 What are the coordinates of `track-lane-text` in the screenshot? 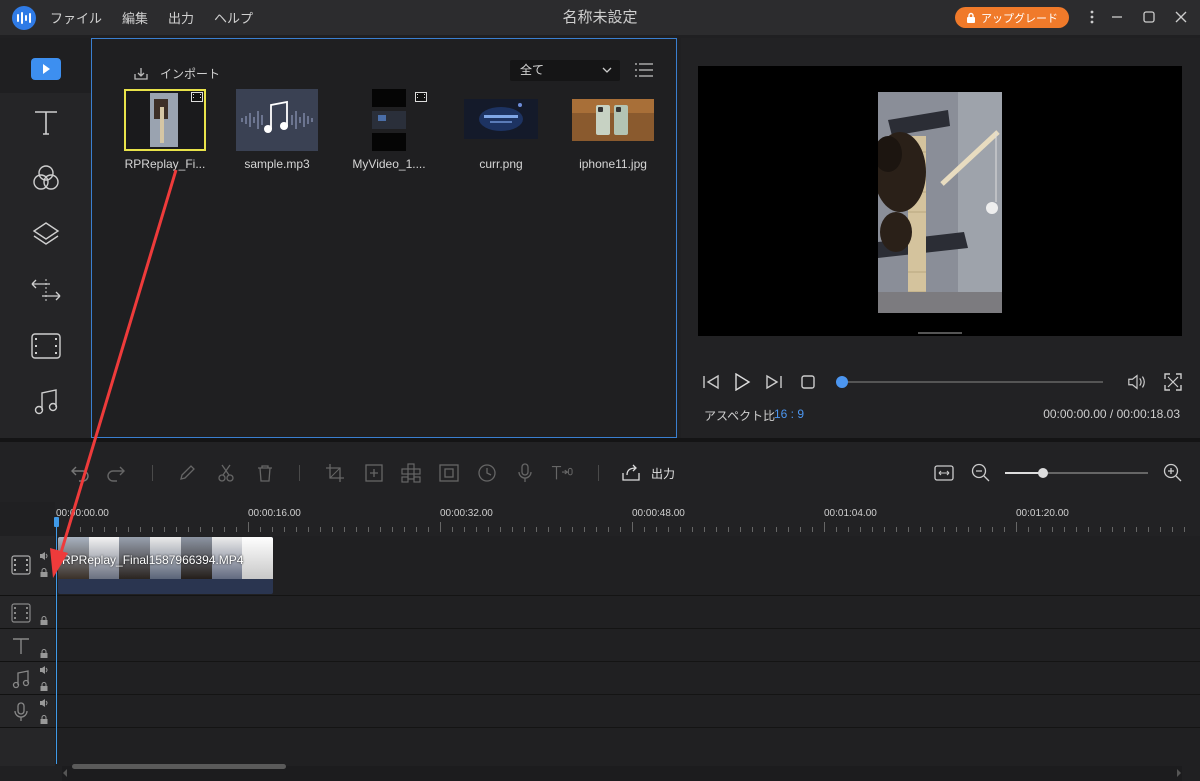 It's located at (627, 645).